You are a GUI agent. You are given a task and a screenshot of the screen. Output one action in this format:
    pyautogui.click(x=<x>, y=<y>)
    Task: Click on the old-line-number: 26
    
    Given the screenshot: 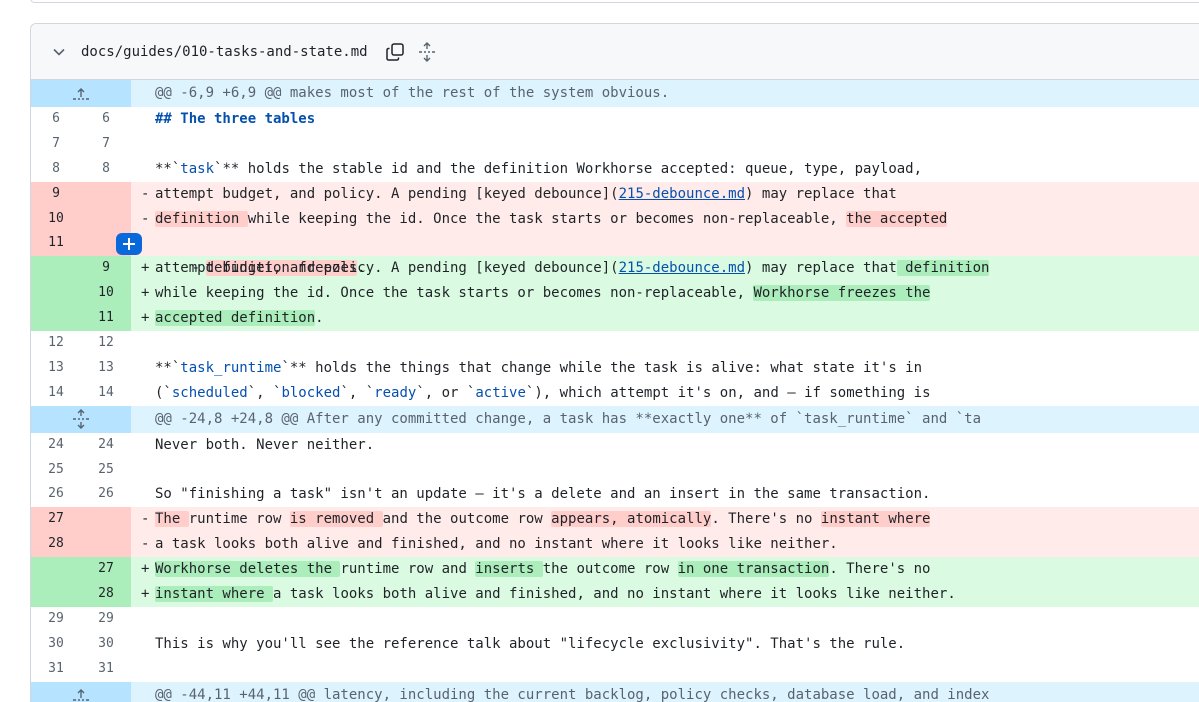 What is the action you would take?
    pyautogui.click(x=56, y=494)
    